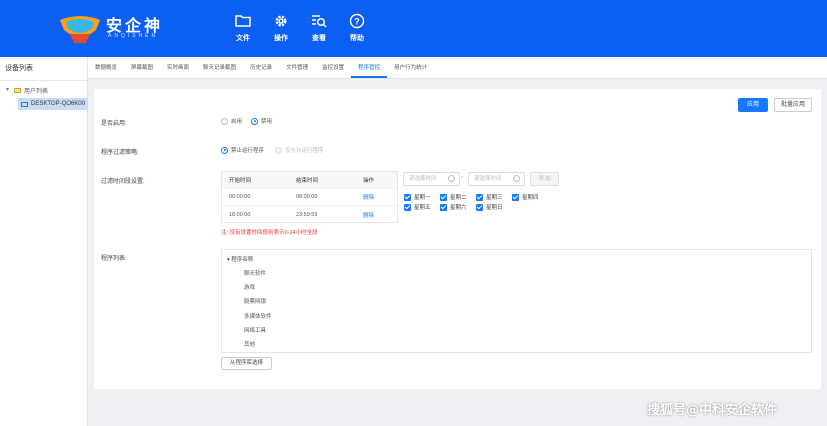  I want to click on end-time-placeholder: 请选择时间, so click(488, 179).